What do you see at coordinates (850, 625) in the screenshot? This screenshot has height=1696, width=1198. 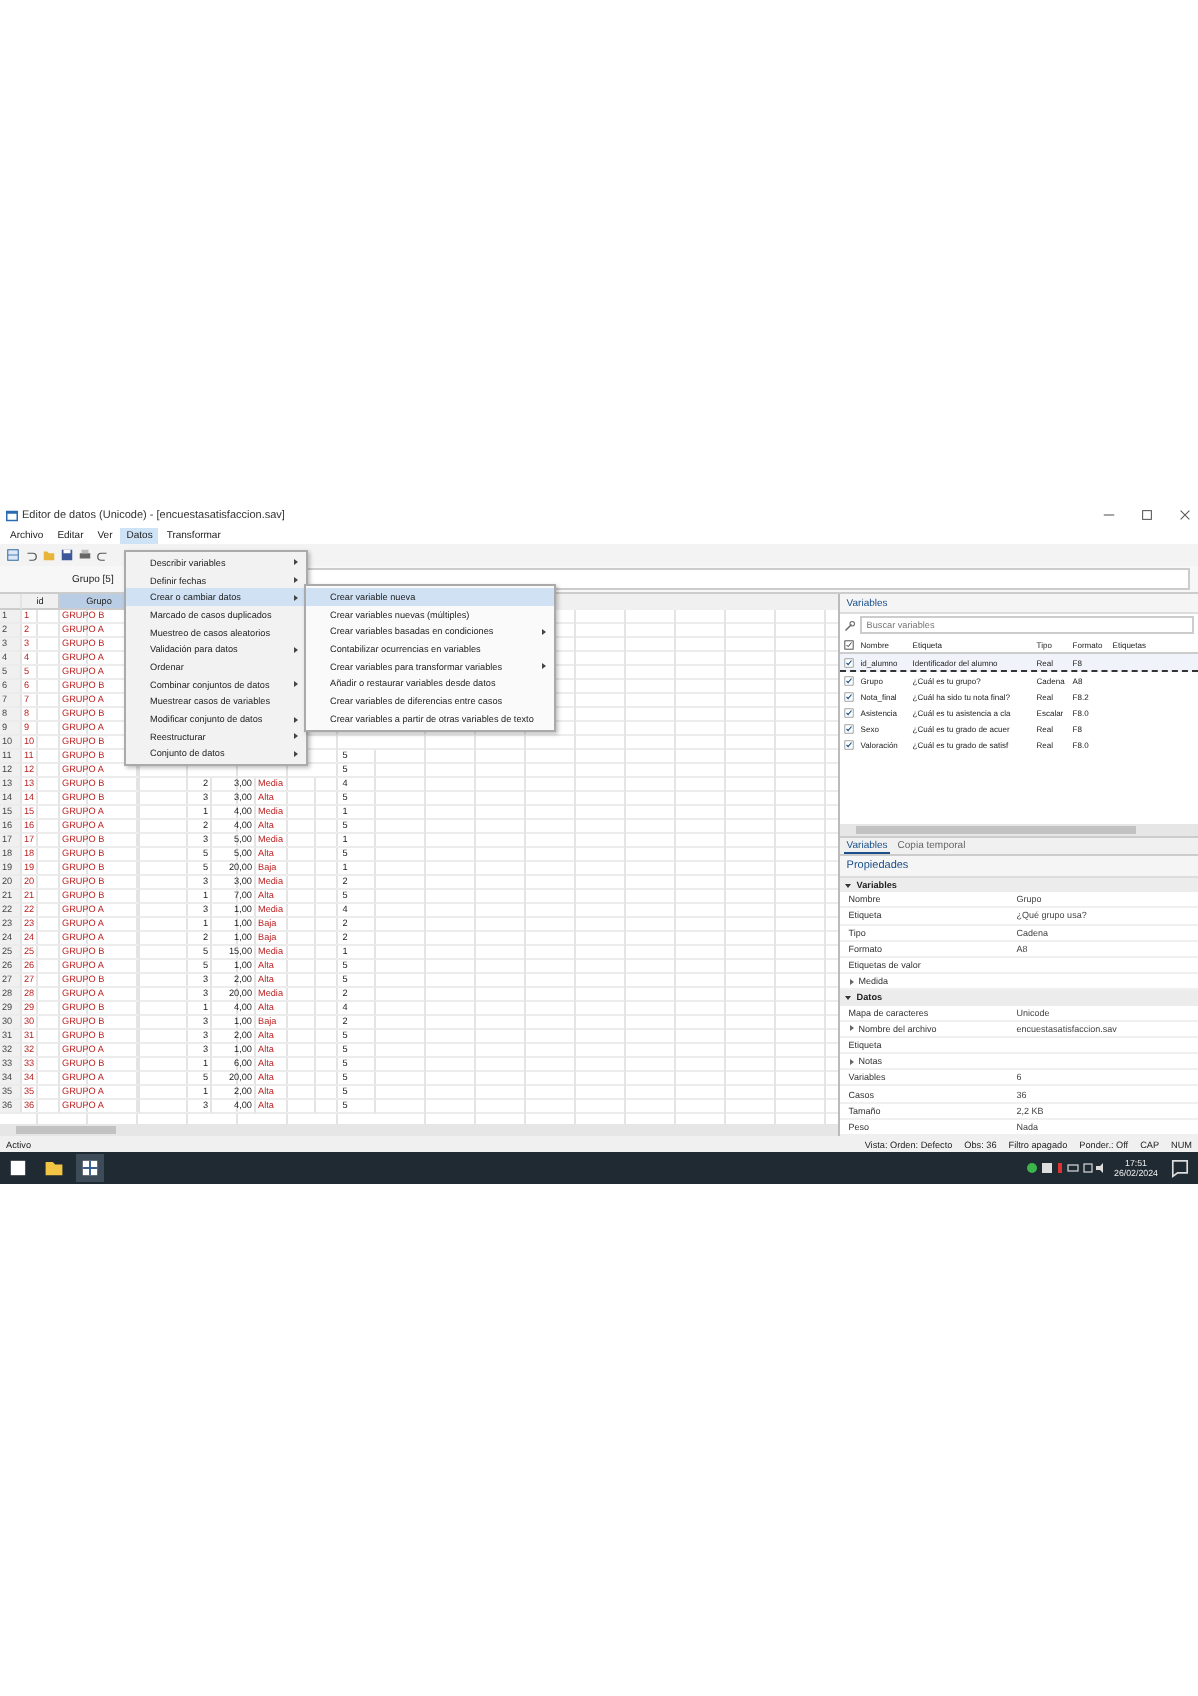 I see `wrench-icon` at bounding box center [850, 625].